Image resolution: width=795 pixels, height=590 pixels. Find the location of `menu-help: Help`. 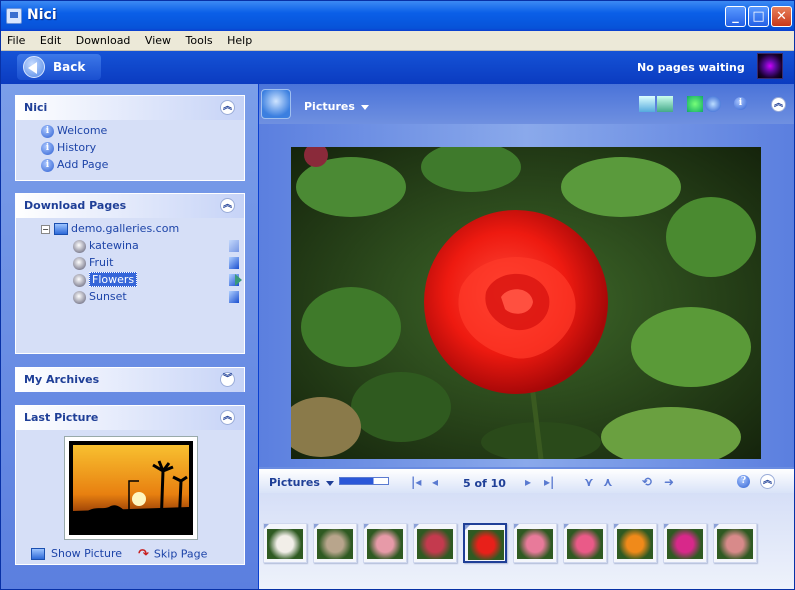

menu-help: Help is located at coordinates (239, 39).